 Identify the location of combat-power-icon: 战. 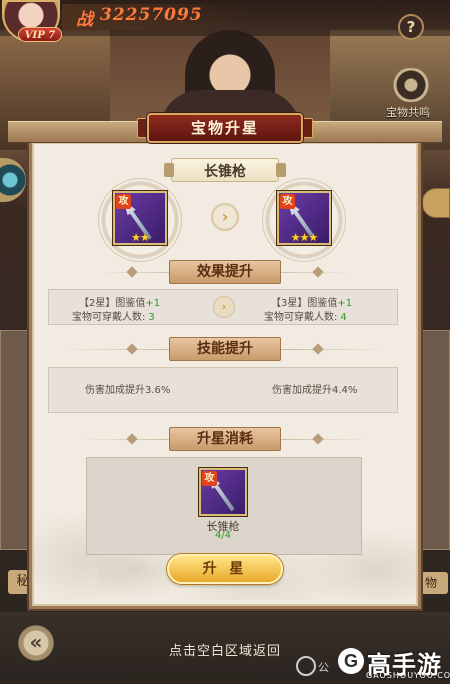
(84, 20).